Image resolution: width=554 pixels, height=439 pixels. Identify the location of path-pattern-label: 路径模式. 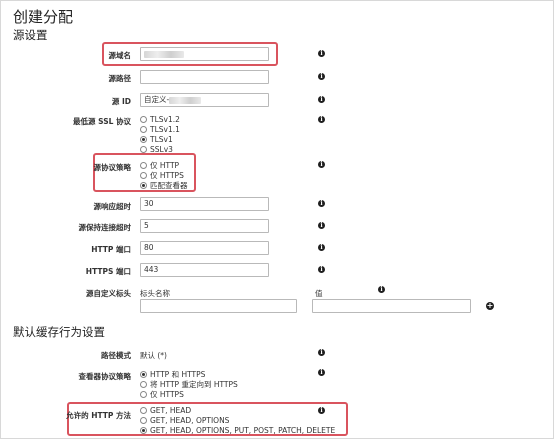
(116, 355).